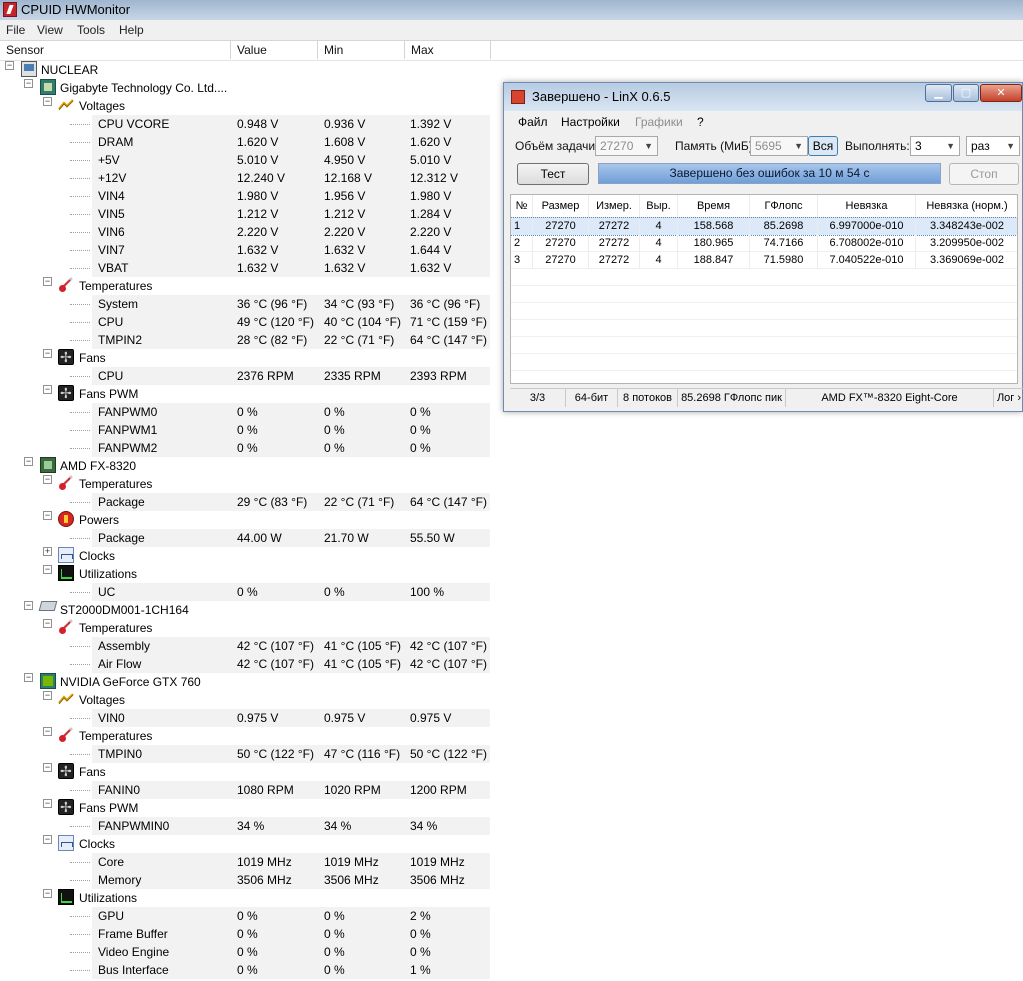 This screenshot has height=981, width=1023. What do you see at coordinates (966, 206) in the screenshot?
I see `results-column-header: Невязка (норм.)` at bounding box center [966, 206].